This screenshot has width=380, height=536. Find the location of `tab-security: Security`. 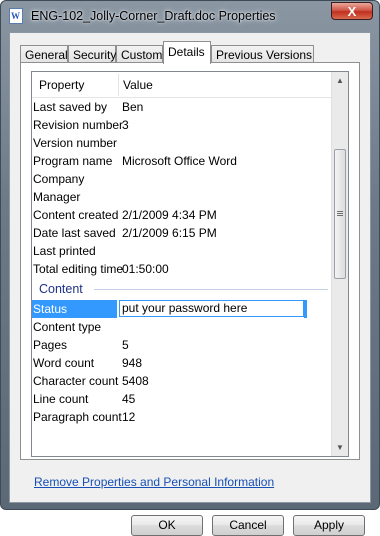

tab-security: Security is located at coordinates (92, 54).